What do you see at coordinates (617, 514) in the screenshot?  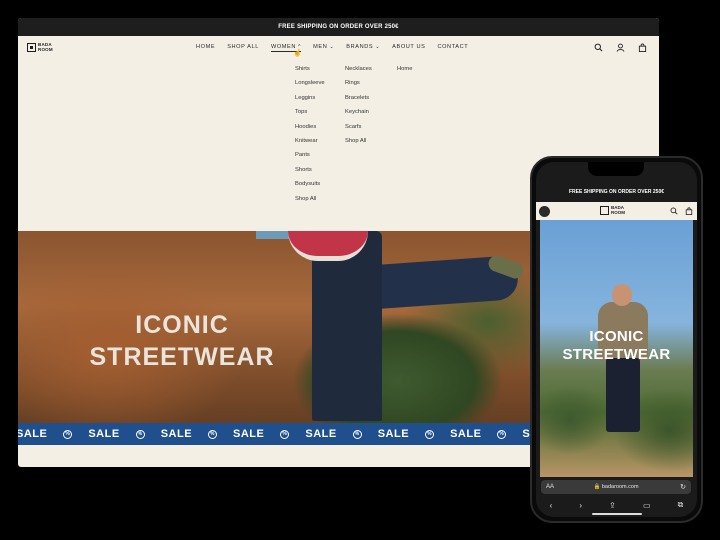 I see `home-indicator` at bounding box center [617, 514].